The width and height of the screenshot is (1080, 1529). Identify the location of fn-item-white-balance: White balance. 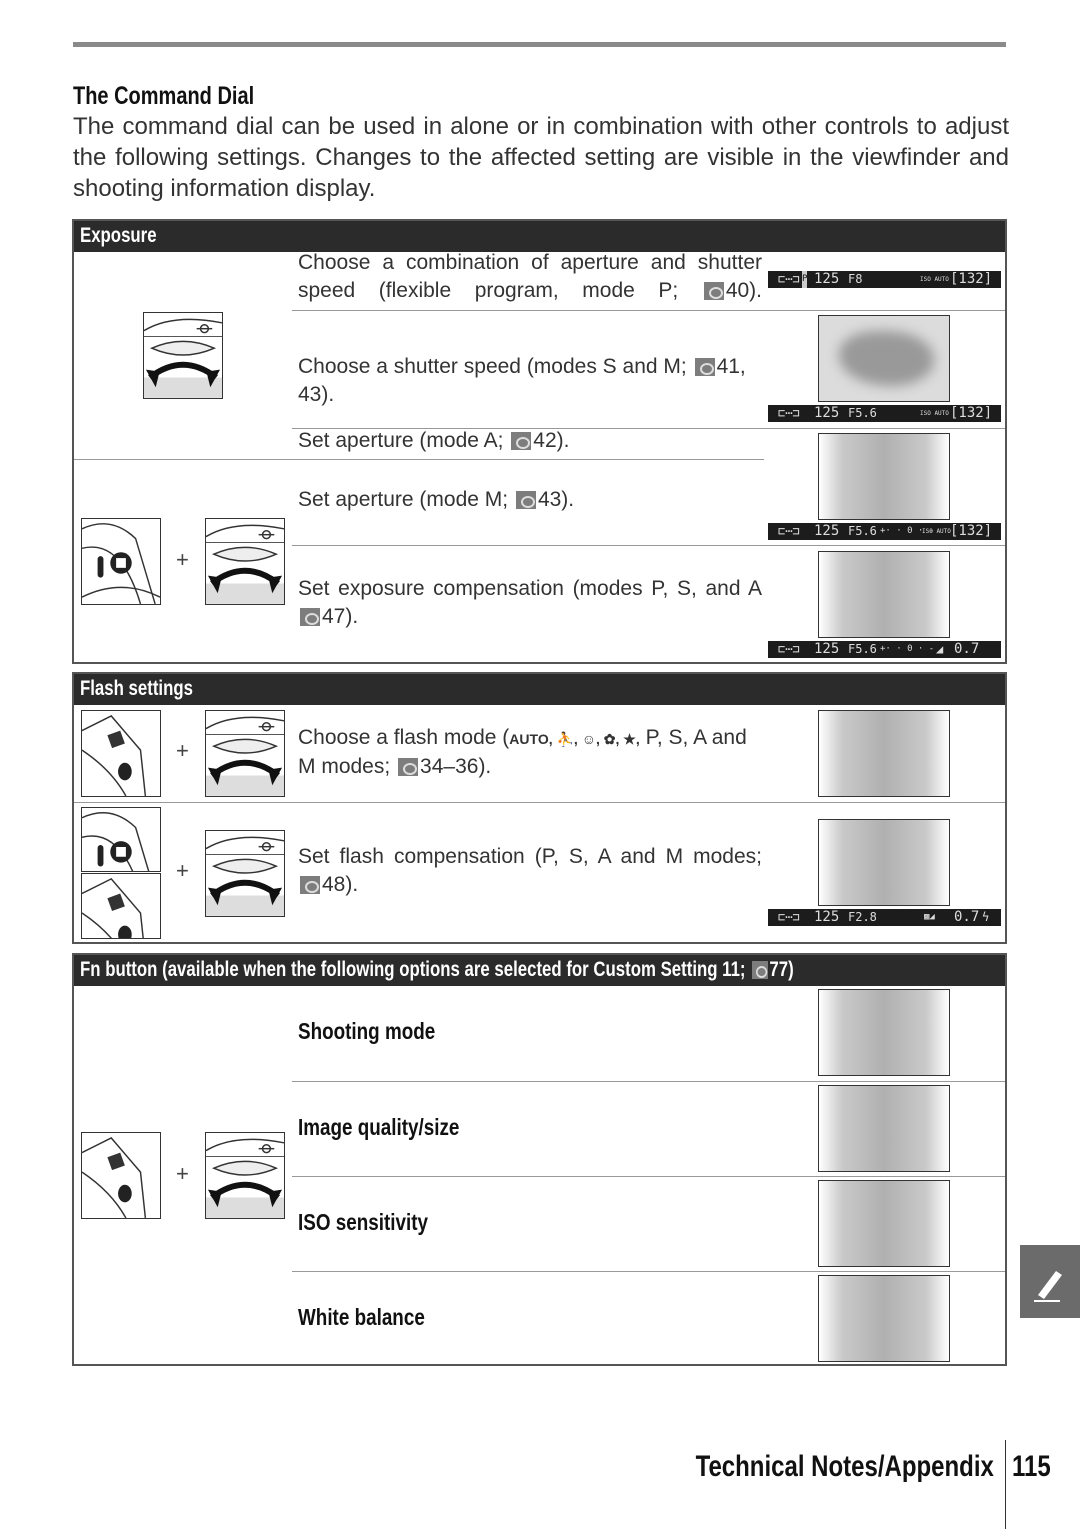
(361, 1317).